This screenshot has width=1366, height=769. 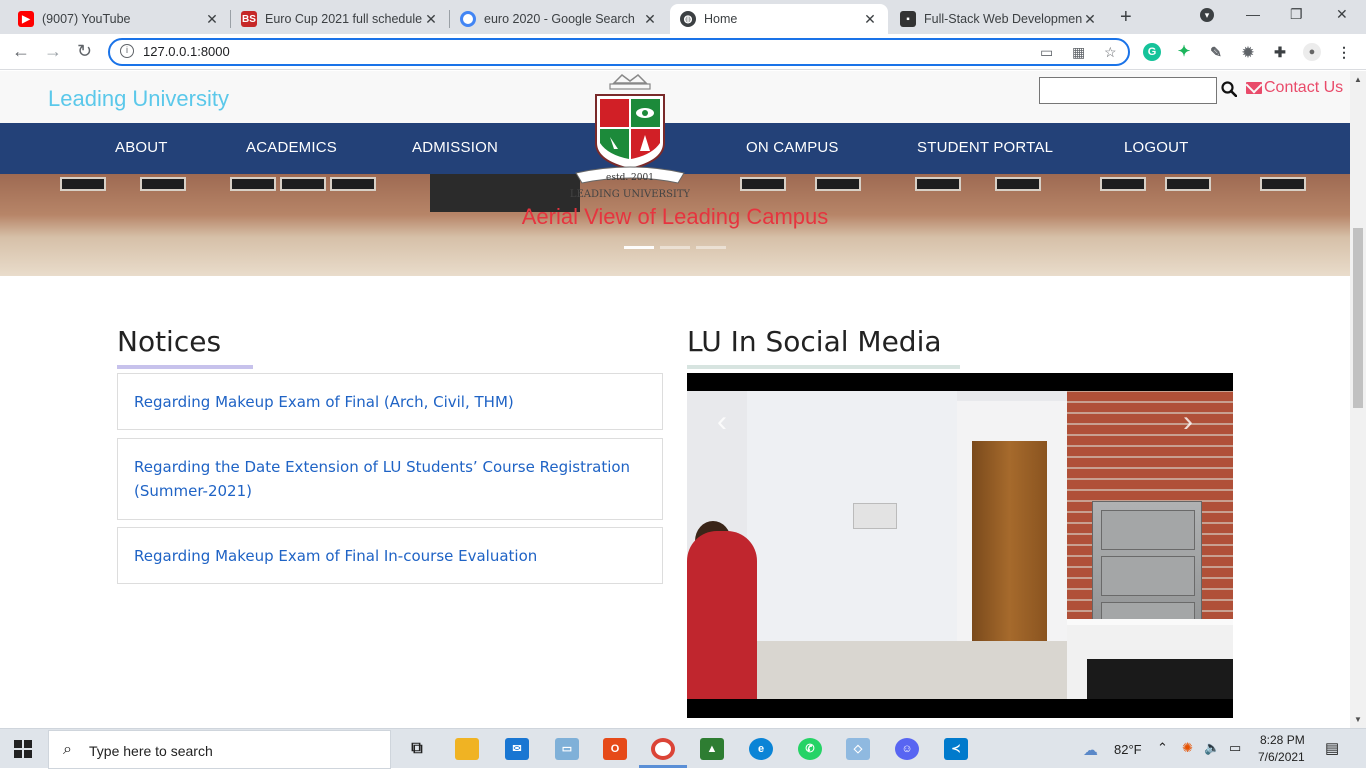 I want to click on nav-about: ABOUT, so click(x=141, y=147).